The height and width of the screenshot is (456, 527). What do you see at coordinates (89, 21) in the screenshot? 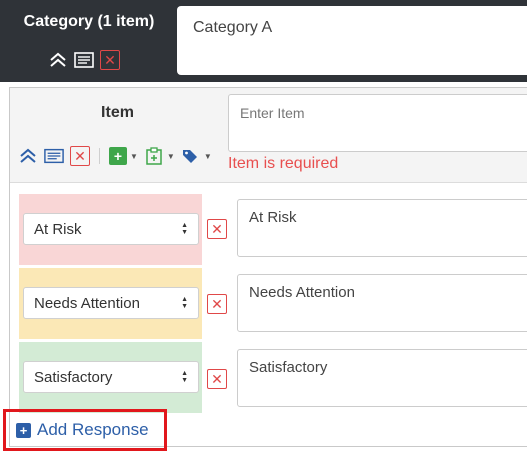
I see `category-title: Category (1 item)` at bounding box center [89, 21].